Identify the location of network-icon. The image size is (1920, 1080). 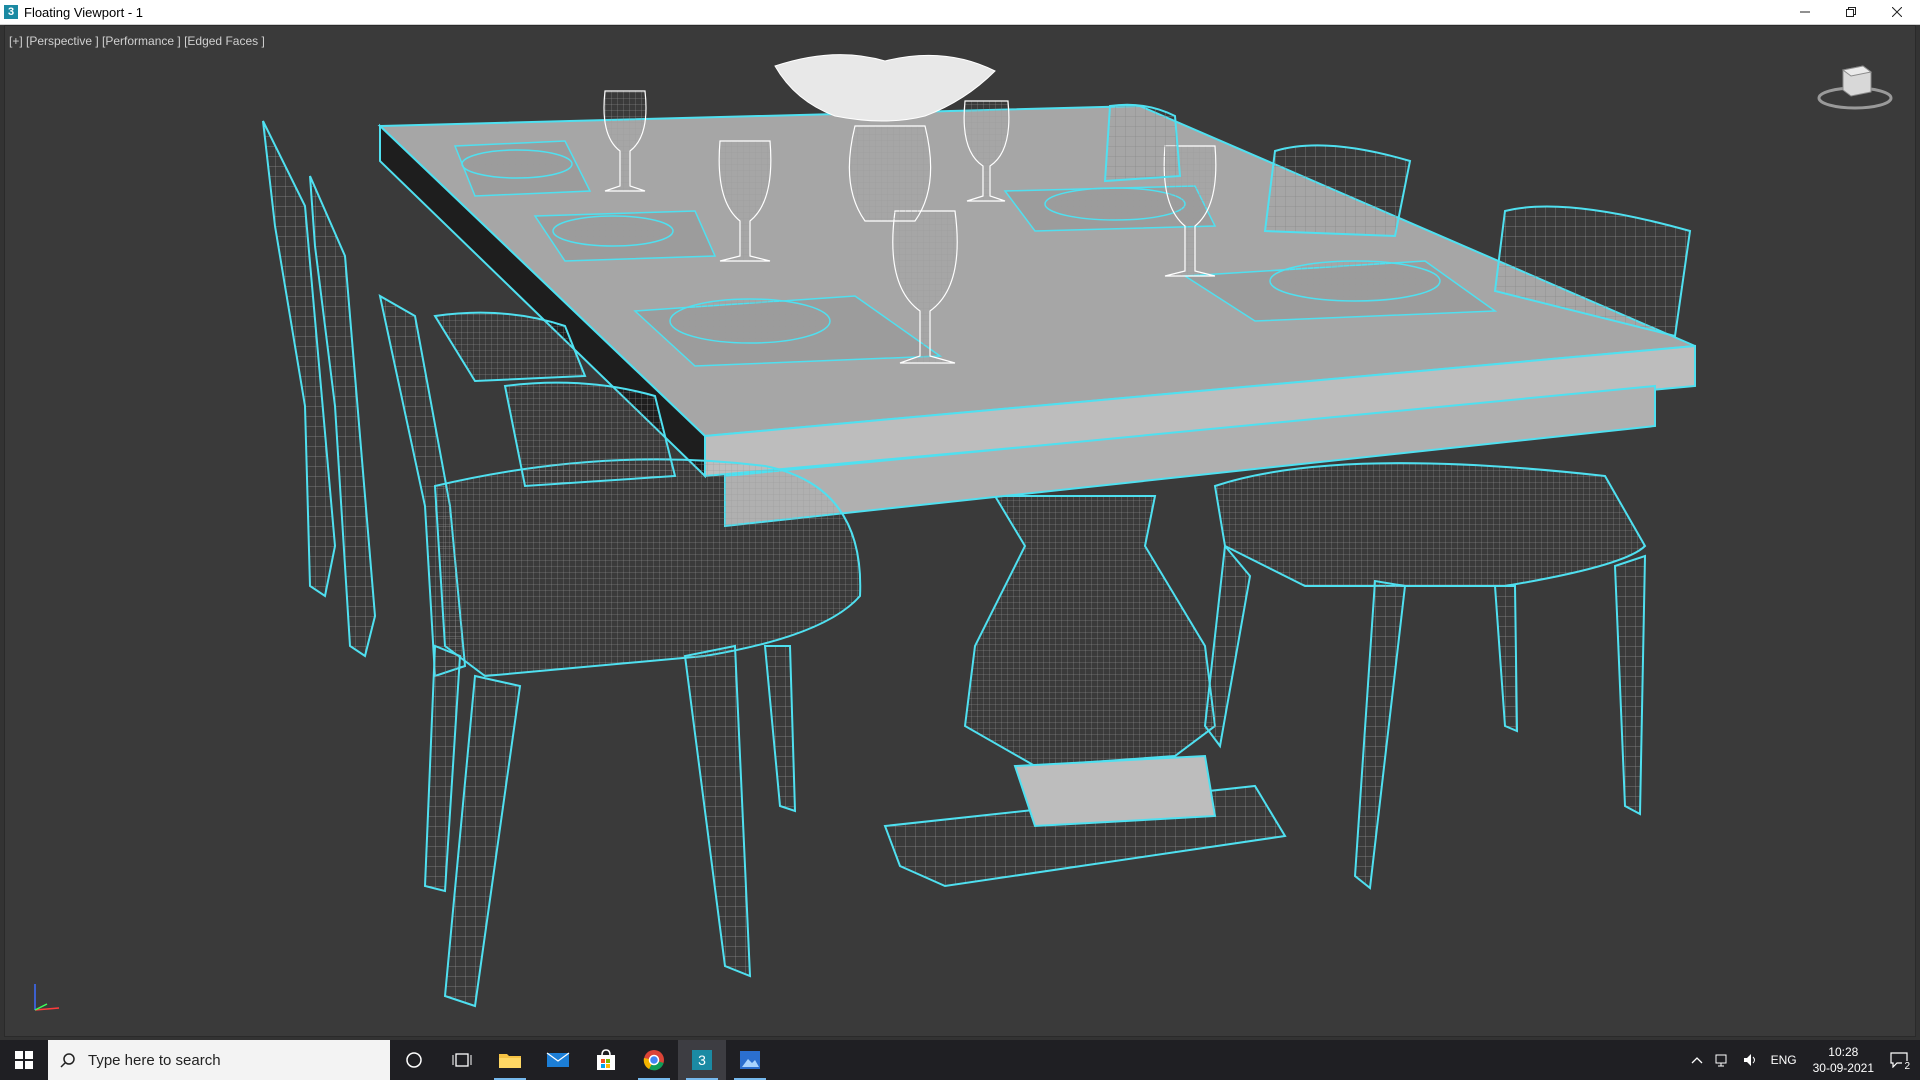
(1721, 1060).